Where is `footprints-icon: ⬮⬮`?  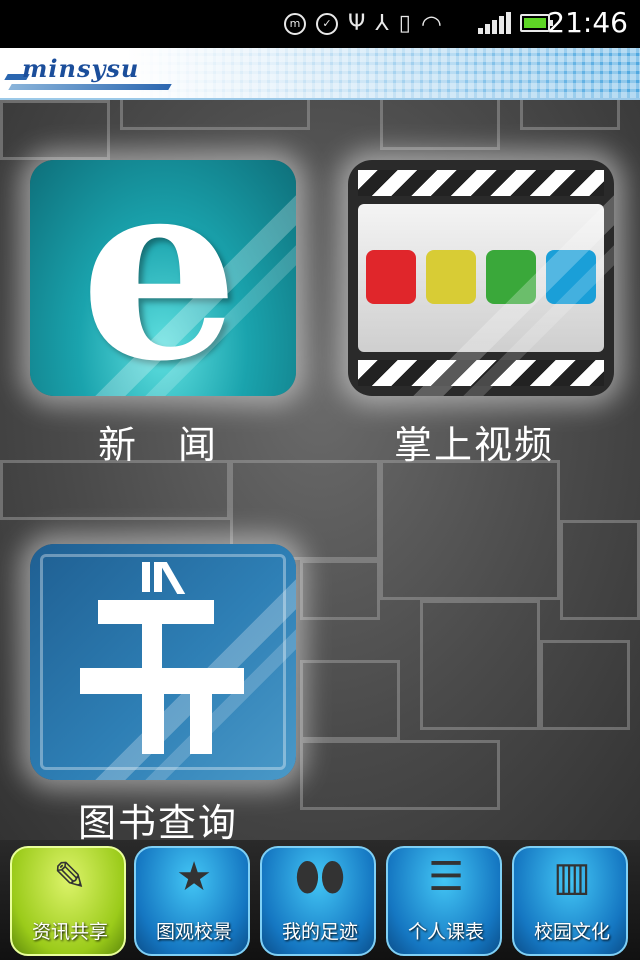 footprints-icon: ⬮⬮ is located at coordinates (320, 877).